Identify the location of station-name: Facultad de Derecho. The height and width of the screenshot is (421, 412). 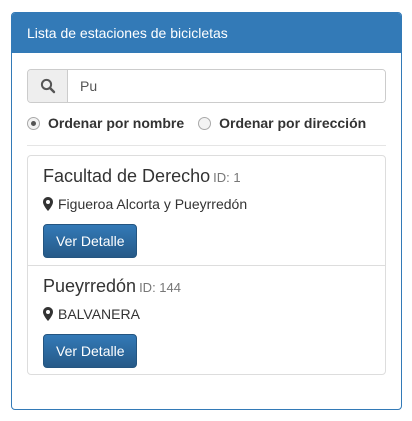
(127, 176).